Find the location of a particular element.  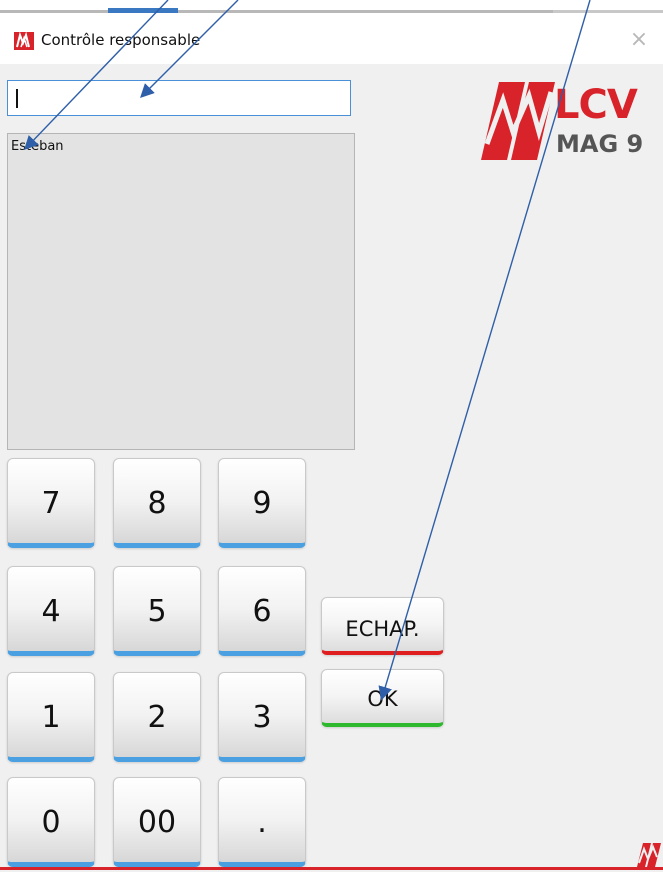

search-input is located at coordinates (179, 98).